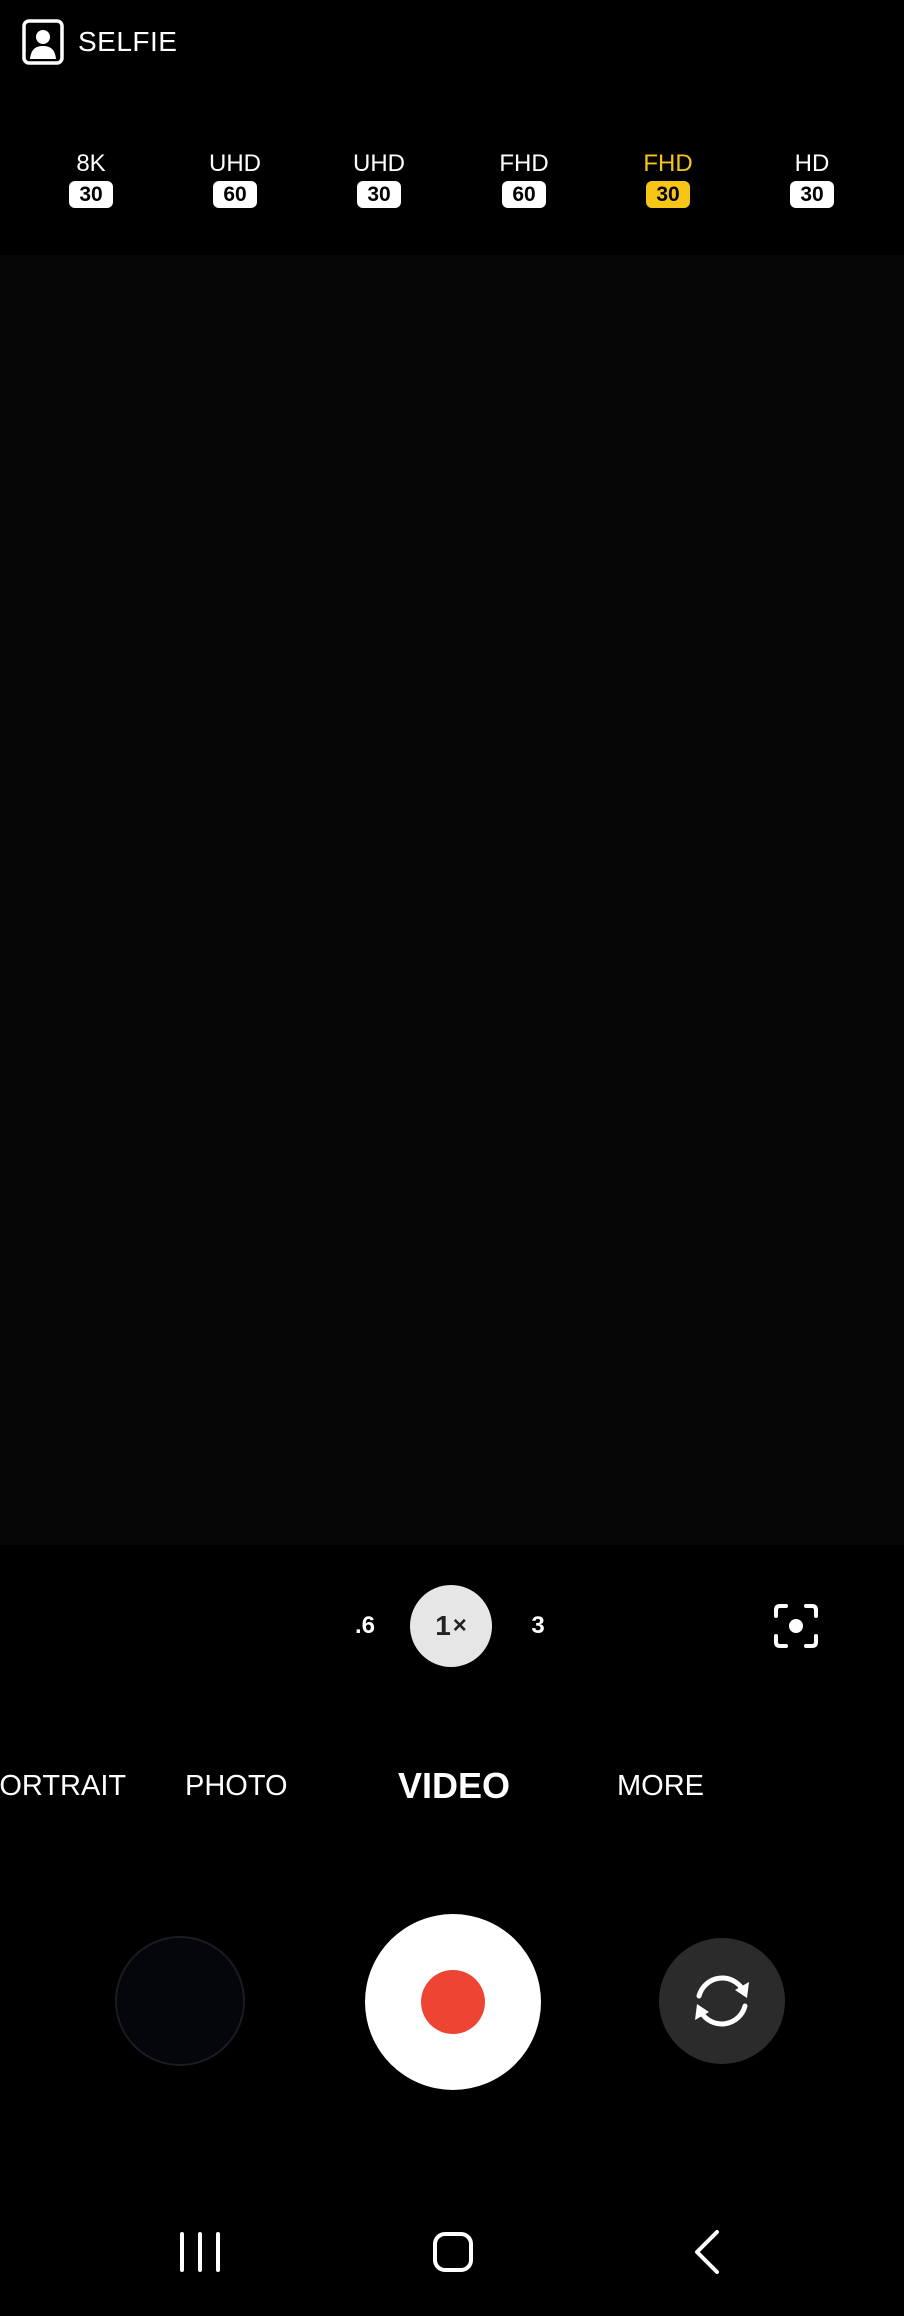 This screenshot has height=2316, width=904. I want to click on zoom-suffix: ×, so click(459, 1625).